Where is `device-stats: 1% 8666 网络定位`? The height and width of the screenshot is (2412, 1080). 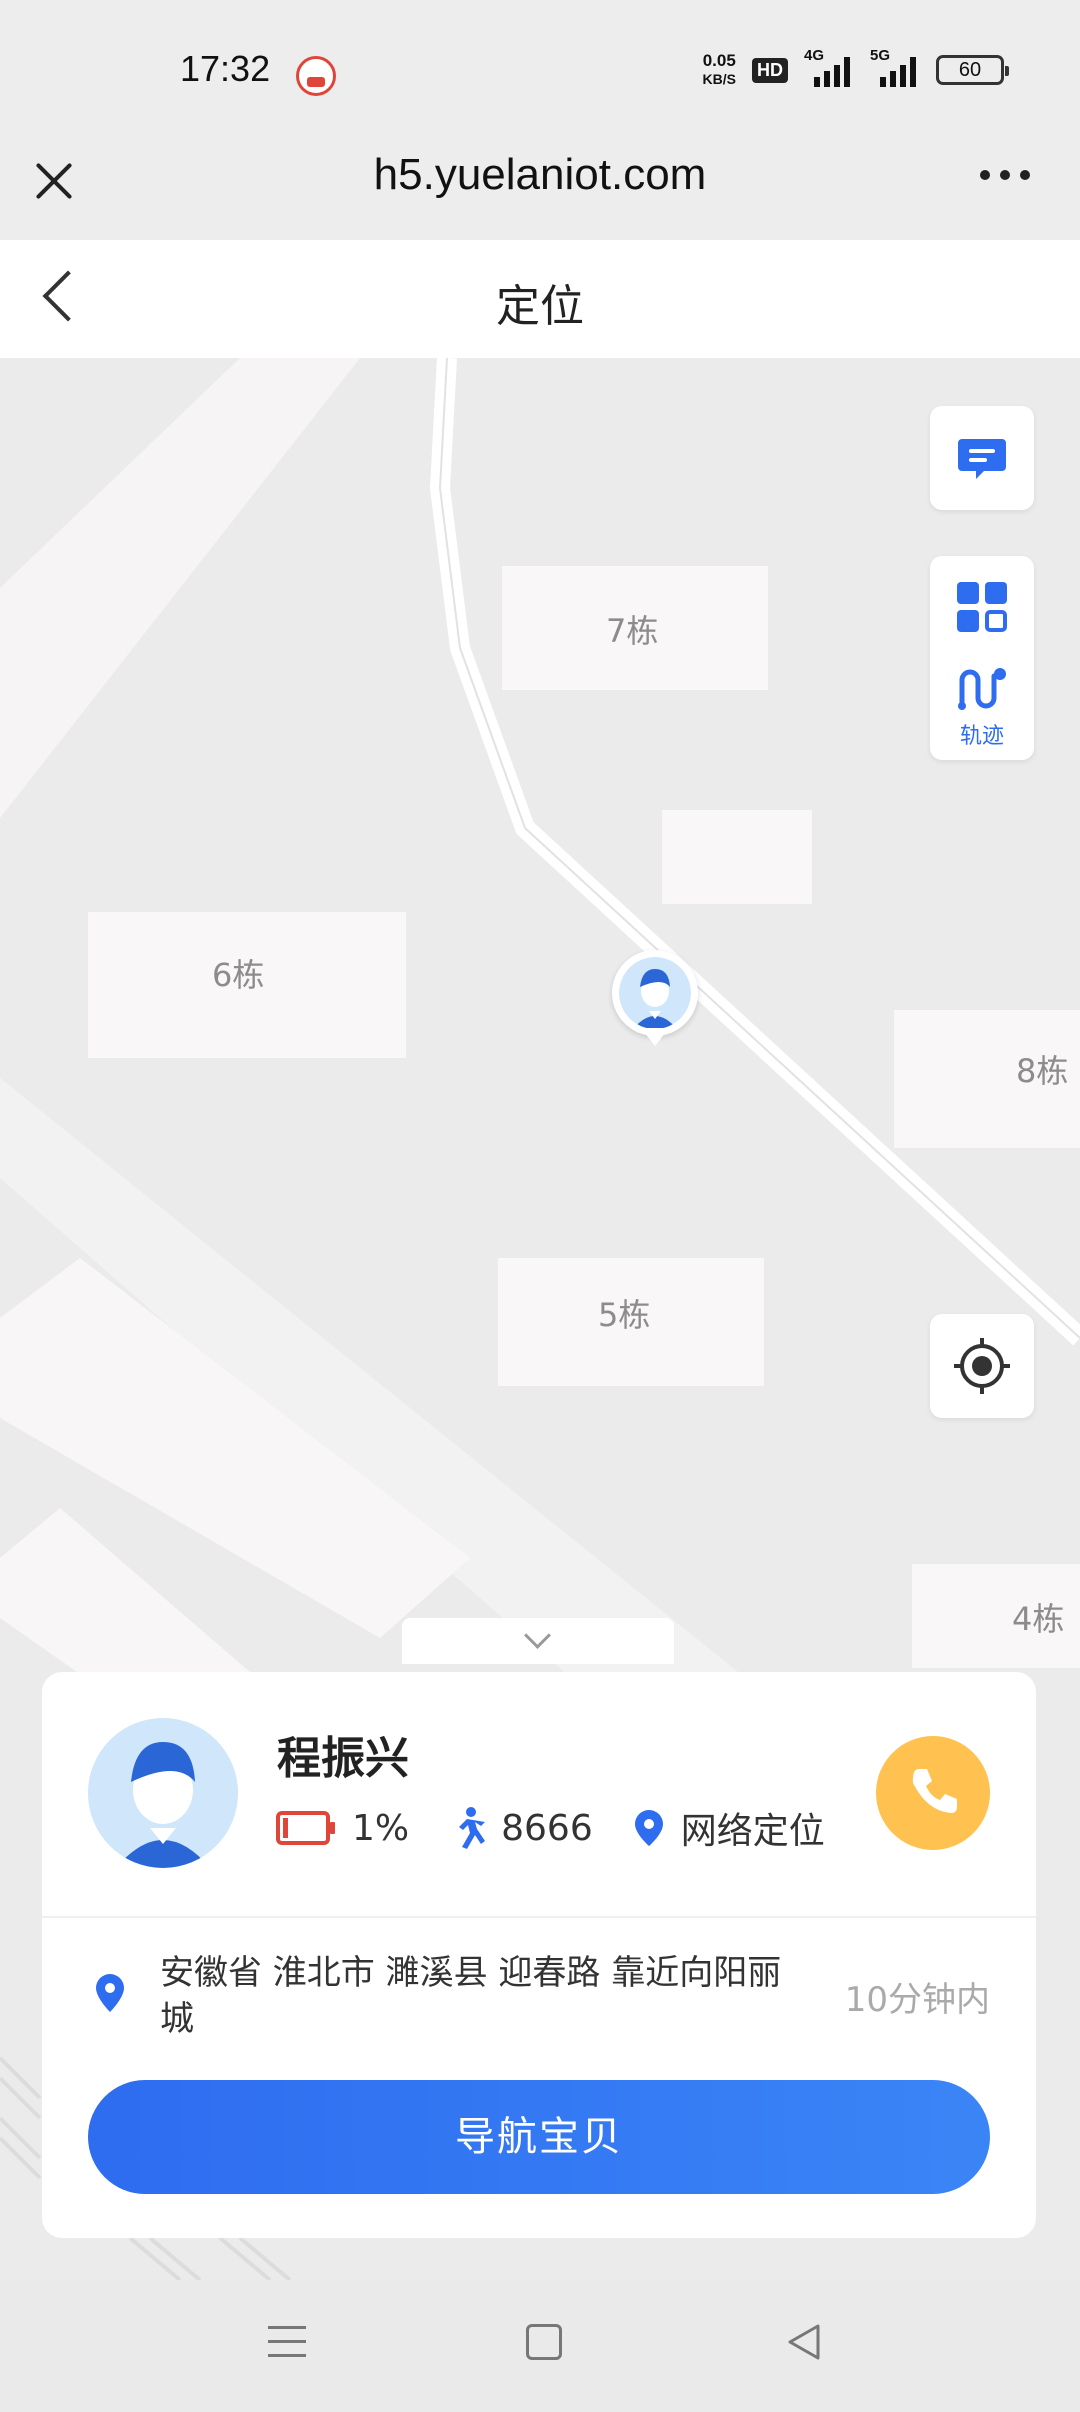
device-stats: 1% 8666 网络定位 is located at coordinates (570, 1828).